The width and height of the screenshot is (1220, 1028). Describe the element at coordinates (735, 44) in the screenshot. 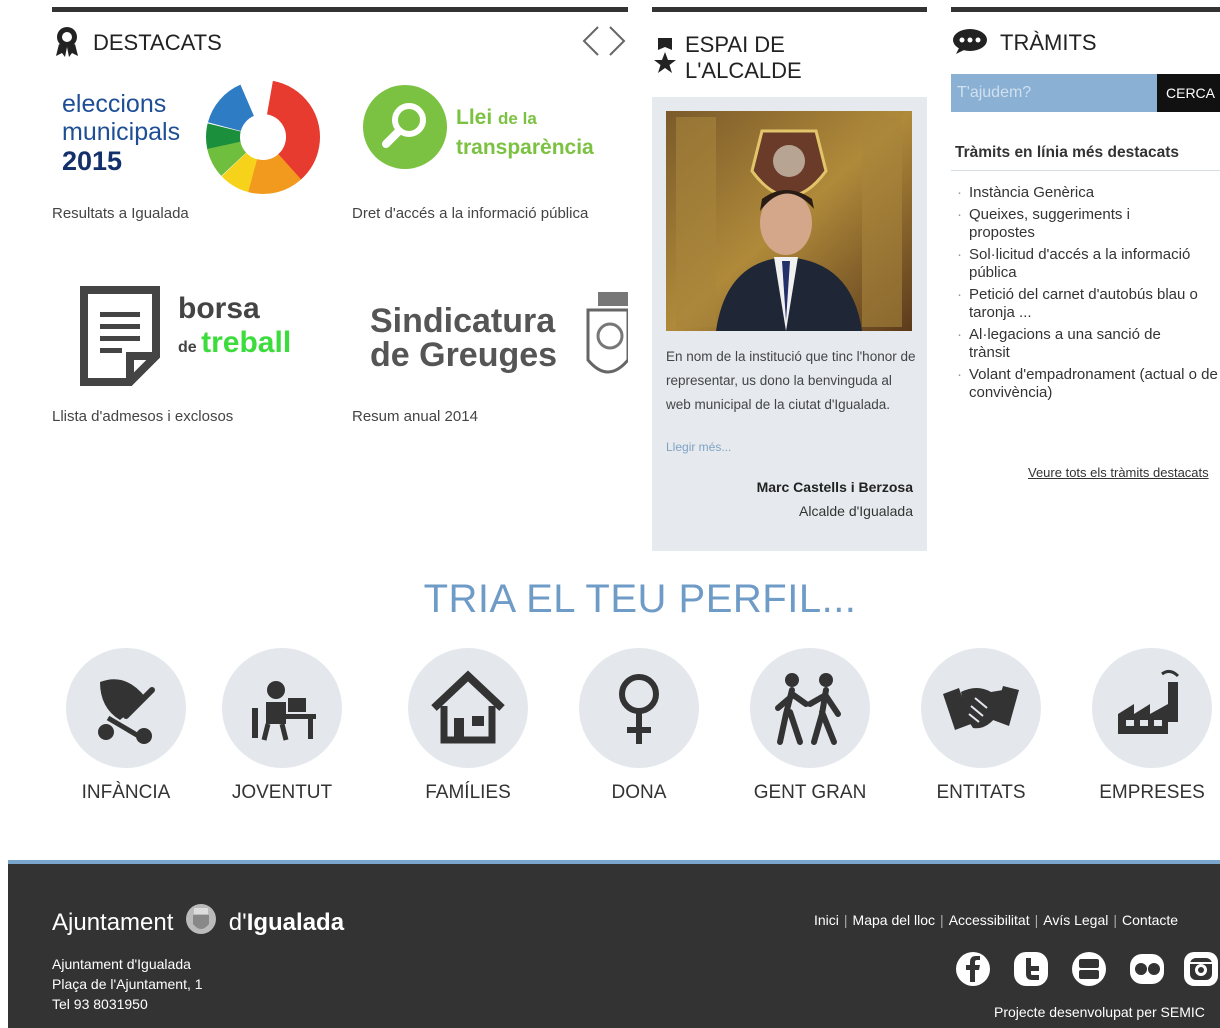

I see `alcalde-title-line1: ESPAI DE` at that location.